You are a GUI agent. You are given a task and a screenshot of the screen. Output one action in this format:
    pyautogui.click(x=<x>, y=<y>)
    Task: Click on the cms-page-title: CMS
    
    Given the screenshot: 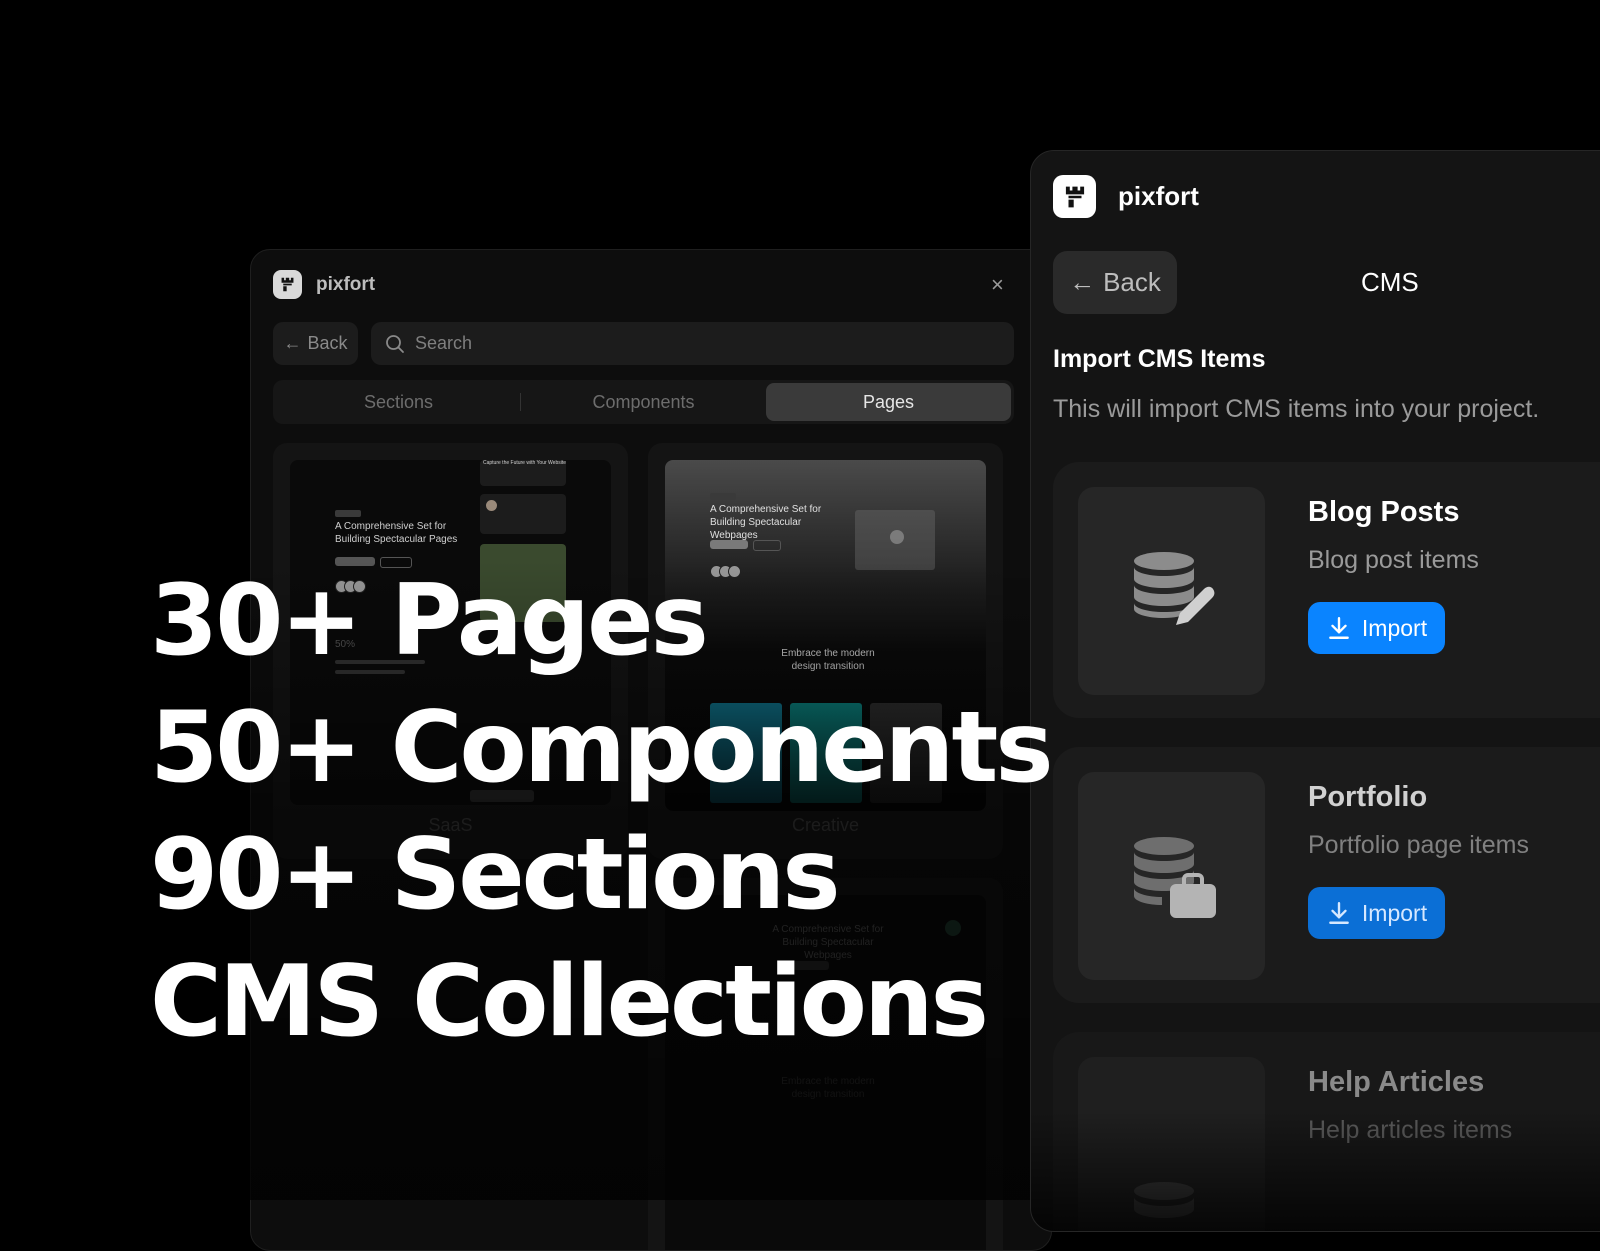 What is the action you would take?
    pyautogui.click(x=1390, y=282)
    